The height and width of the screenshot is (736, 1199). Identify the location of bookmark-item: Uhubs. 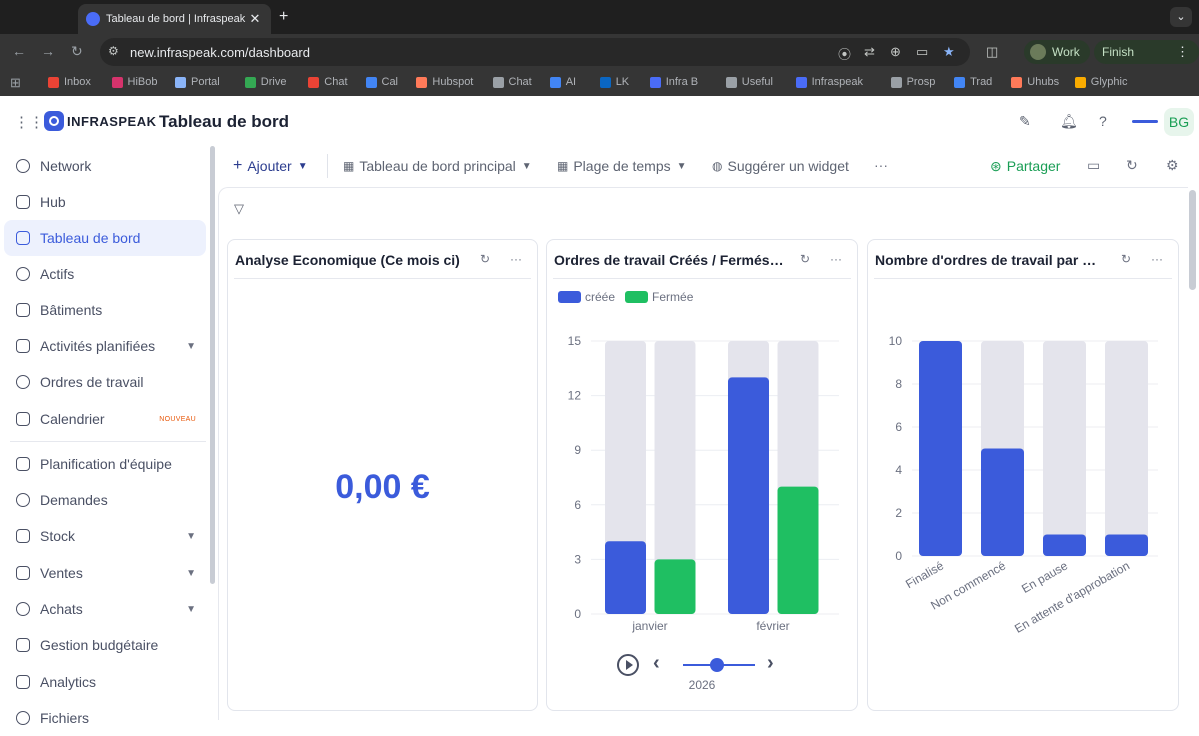
(1035, 82).